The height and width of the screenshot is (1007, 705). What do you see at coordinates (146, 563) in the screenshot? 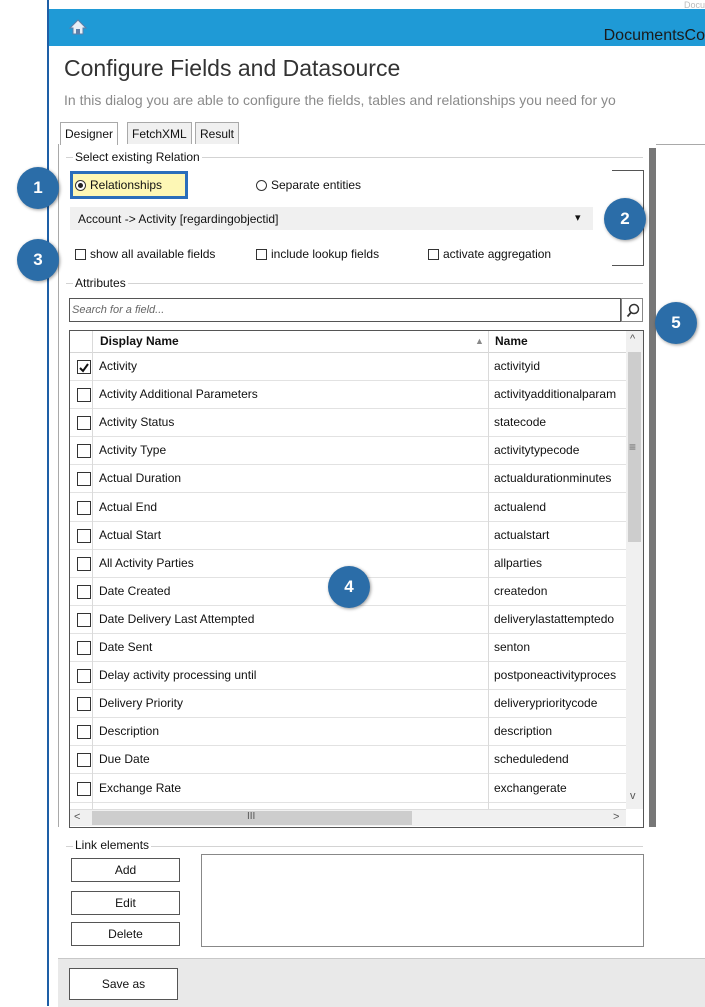
I see `cell-display-name: All Activity Parties` at bounding box center [146, 563].